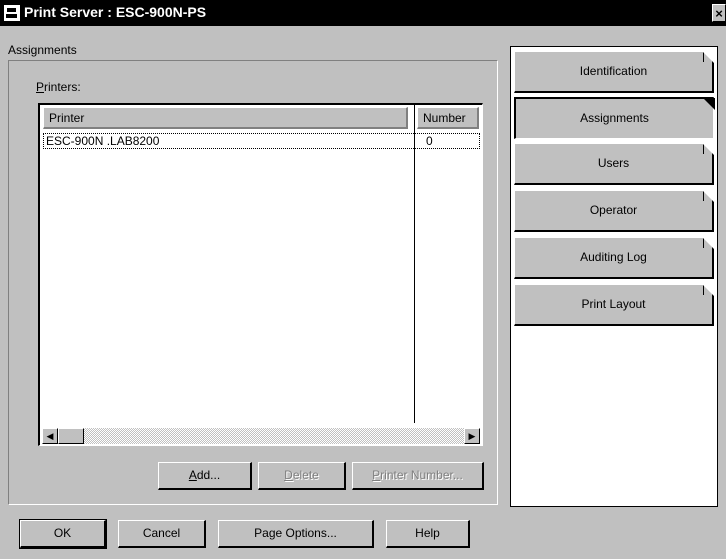  Describe the element at coordinates (302, 476) in the screenshot. I see `delete-button: Delete` at that location.